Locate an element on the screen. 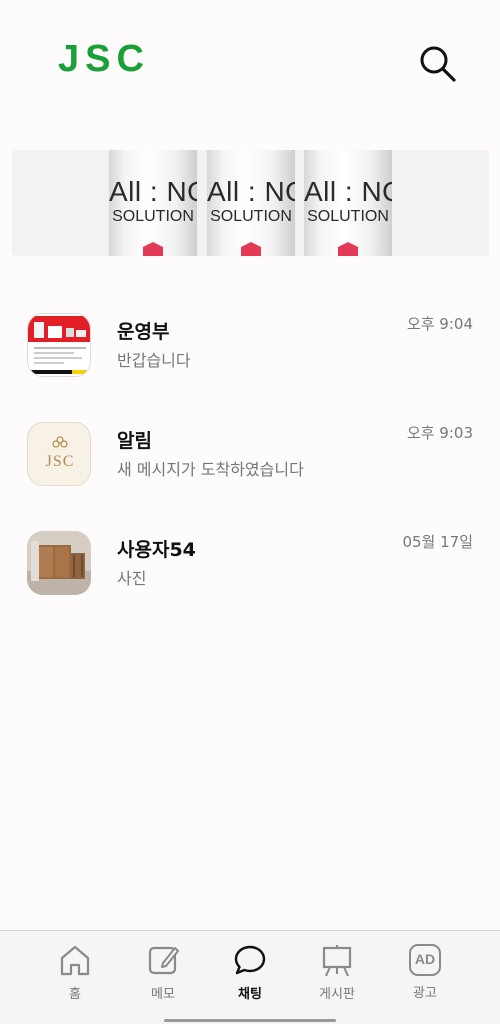 The height and width of the screenshot is (1024, 500). chat-list-item: JSC 알림 새 메시지가 도착하였습니다 오후 9:03 is located at coordinates (250, 462).